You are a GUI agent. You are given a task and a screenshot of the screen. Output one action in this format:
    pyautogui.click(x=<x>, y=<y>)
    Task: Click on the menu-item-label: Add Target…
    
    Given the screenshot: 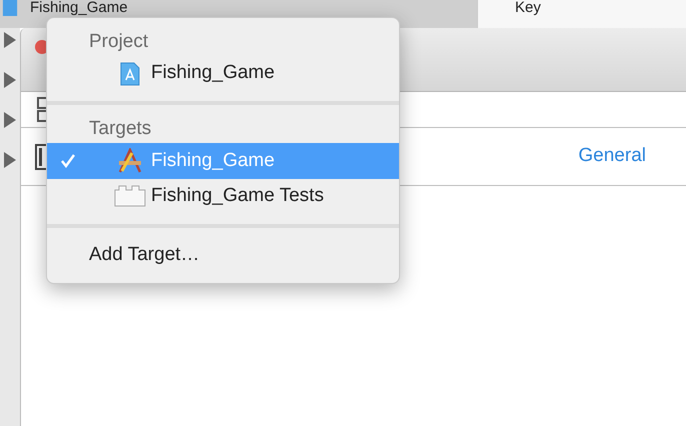 What is the action you would take?
    pyautogui.click(x=144, y=255)
    